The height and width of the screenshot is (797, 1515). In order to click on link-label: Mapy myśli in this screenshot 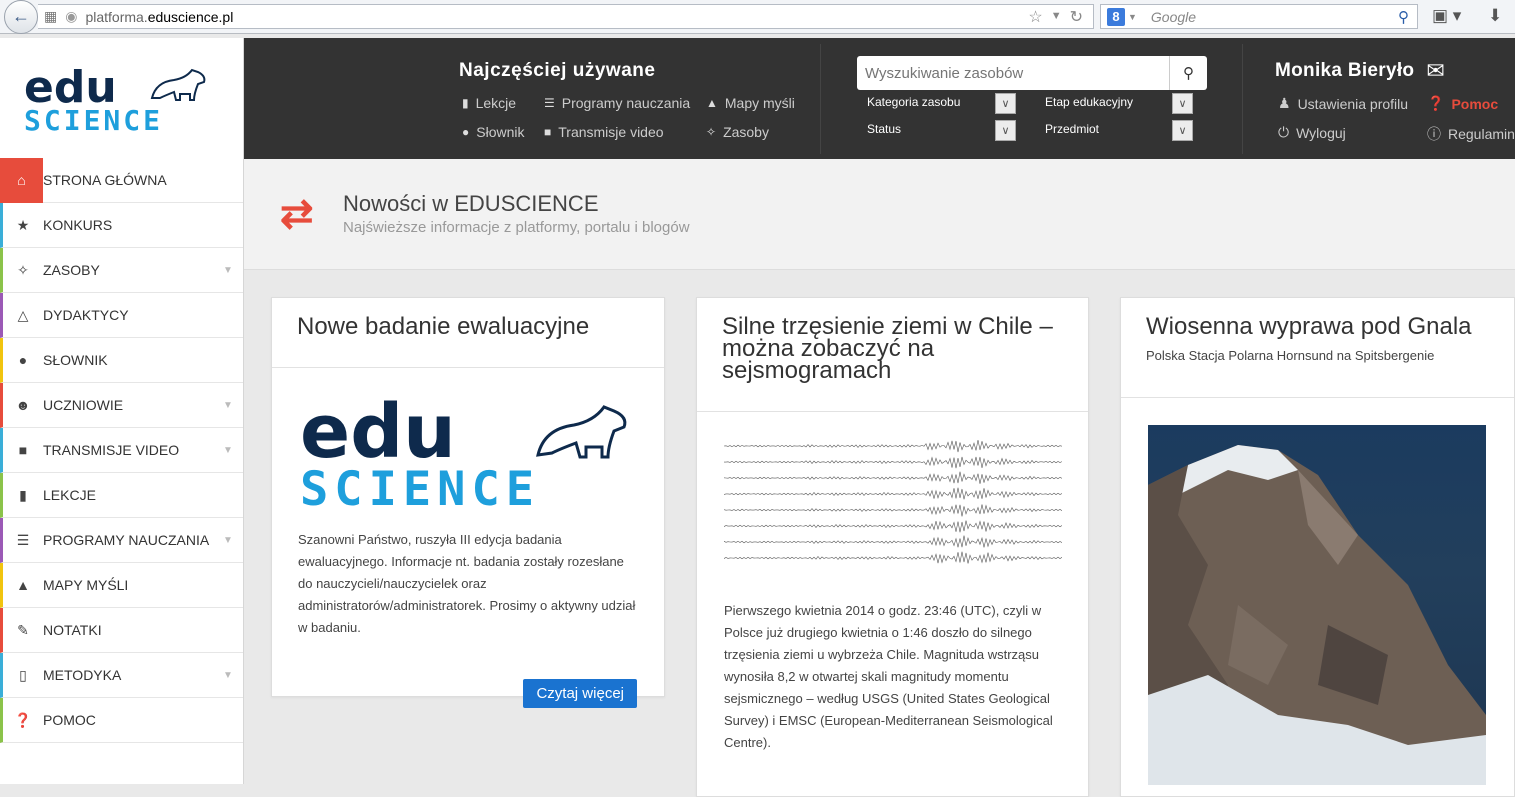, I will do `click(759, 103)`.